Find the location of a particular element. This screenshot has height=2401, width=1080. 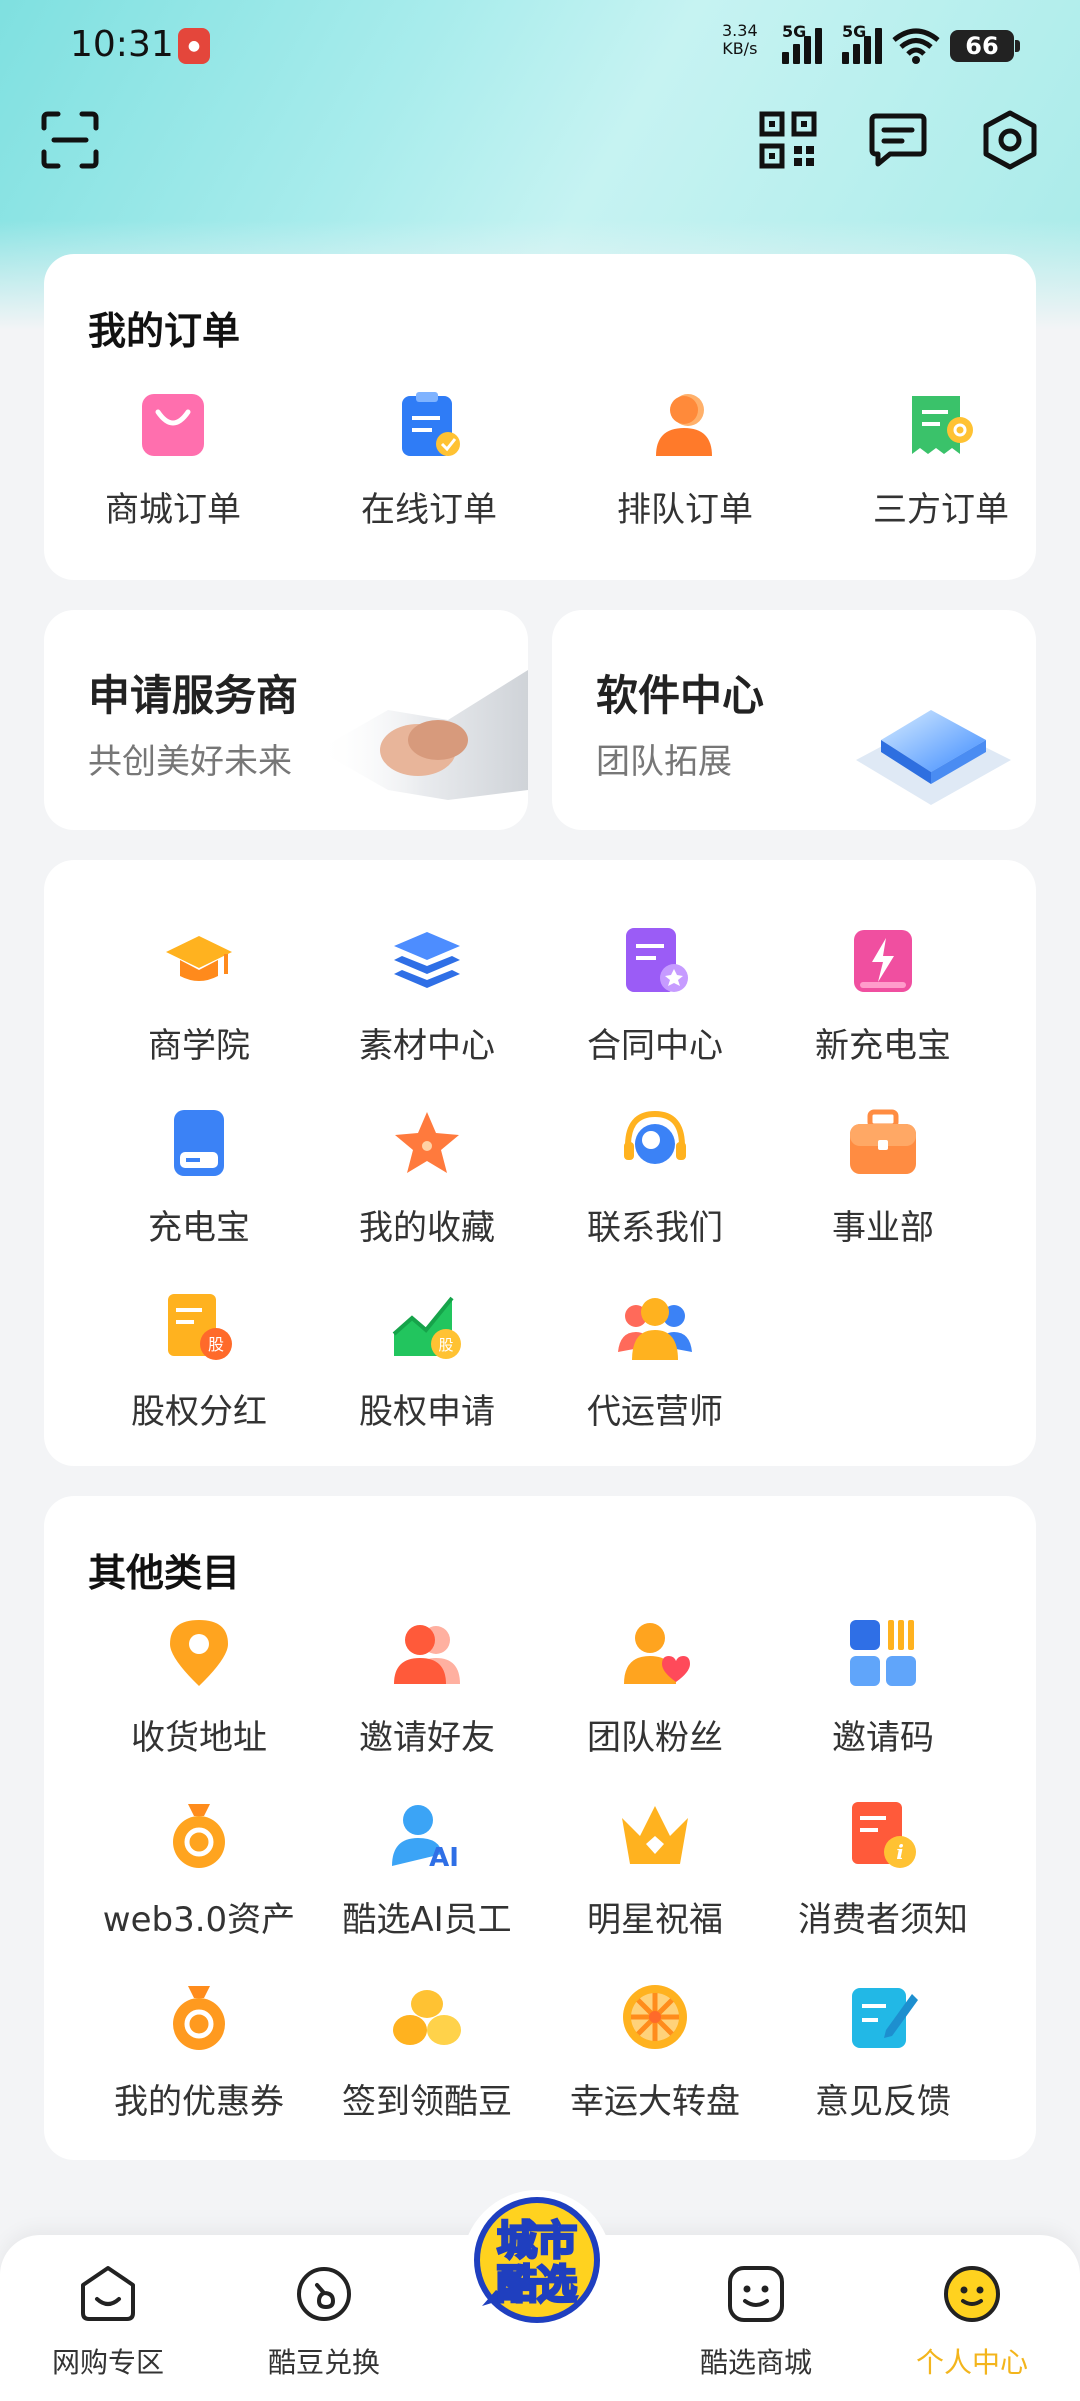

tool-label: 素材中心 is located at coordinates (427, 1046).